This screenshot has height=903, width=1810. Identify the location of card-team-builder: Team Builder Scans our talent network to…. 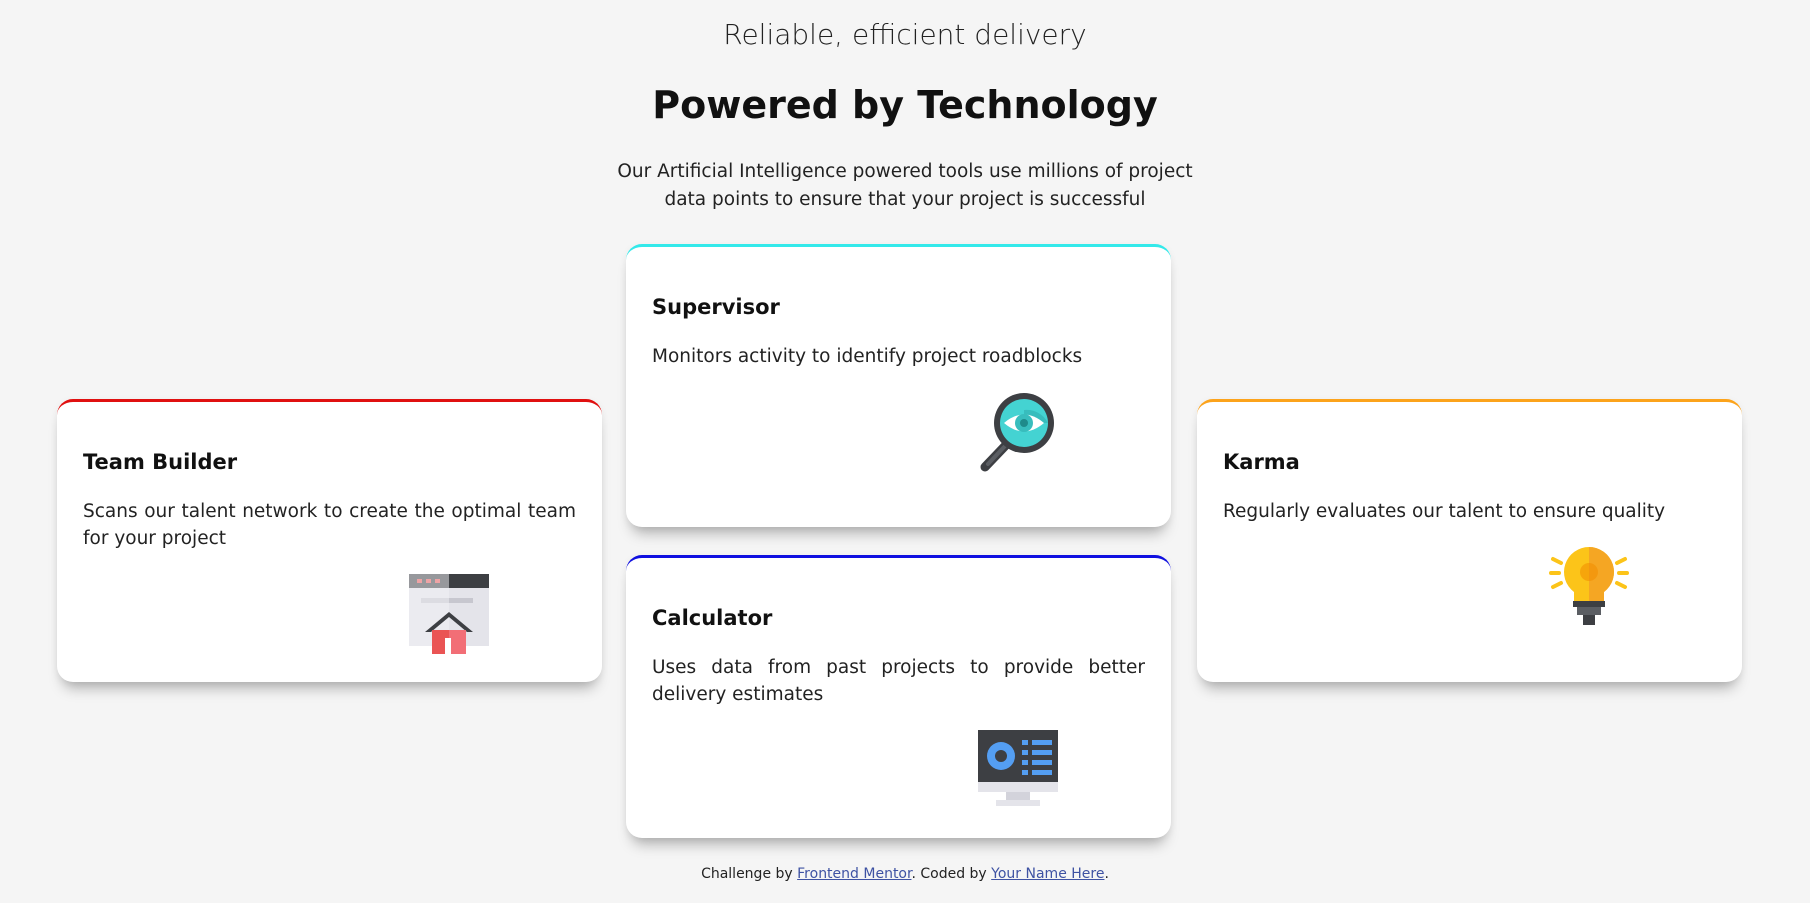
(329, 540).